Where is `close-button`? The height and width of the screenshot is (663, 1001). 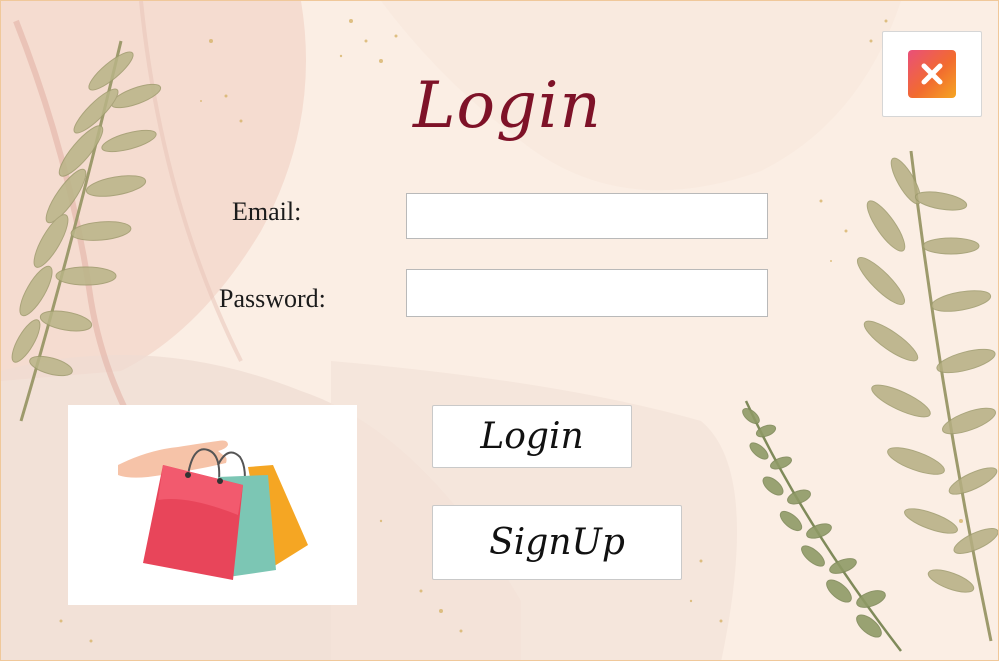 close-button is located at coordinates (932, 74).